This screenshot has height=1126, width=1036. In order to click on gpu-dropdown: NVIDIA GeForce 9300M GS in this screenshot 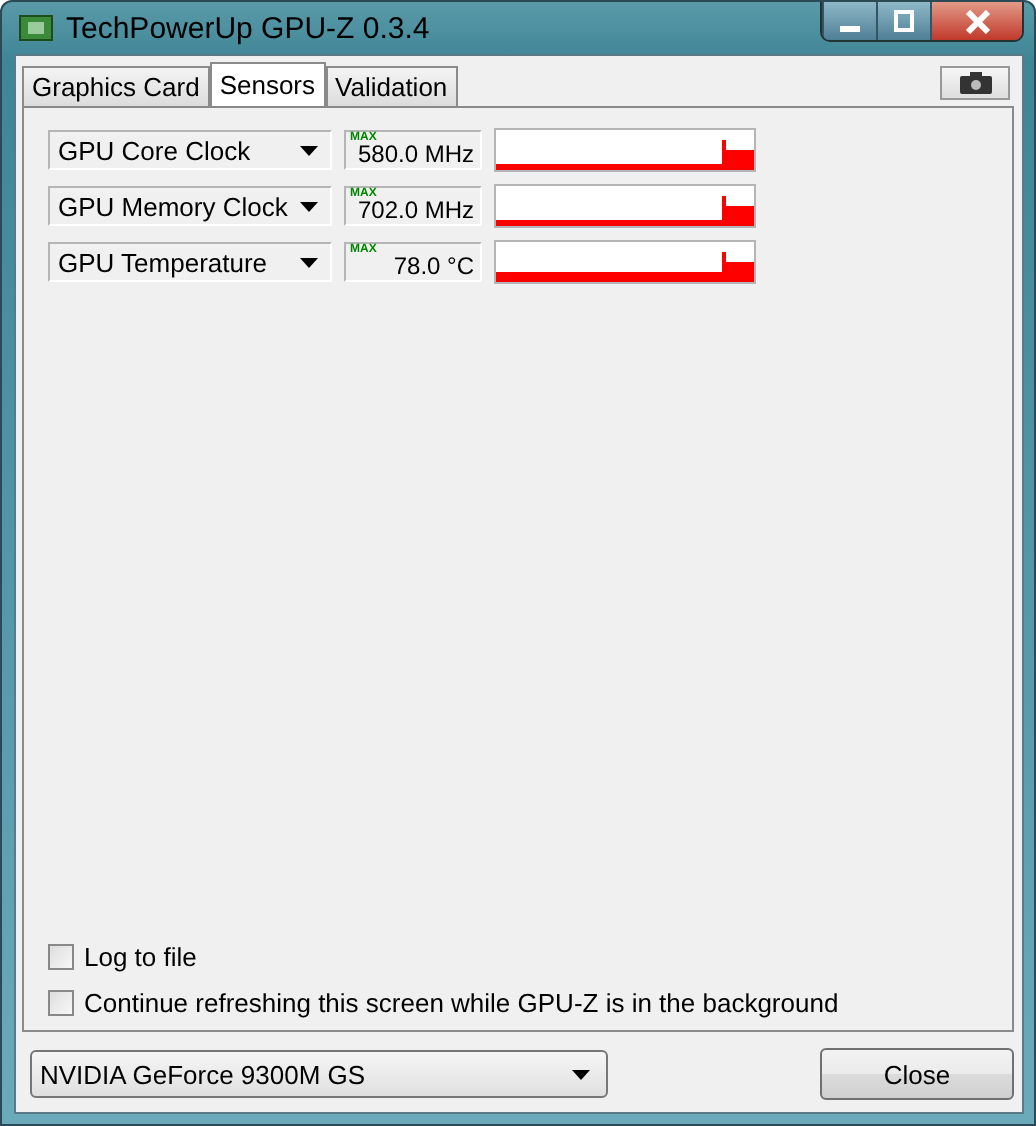, I will do `click(319, 1074)`.